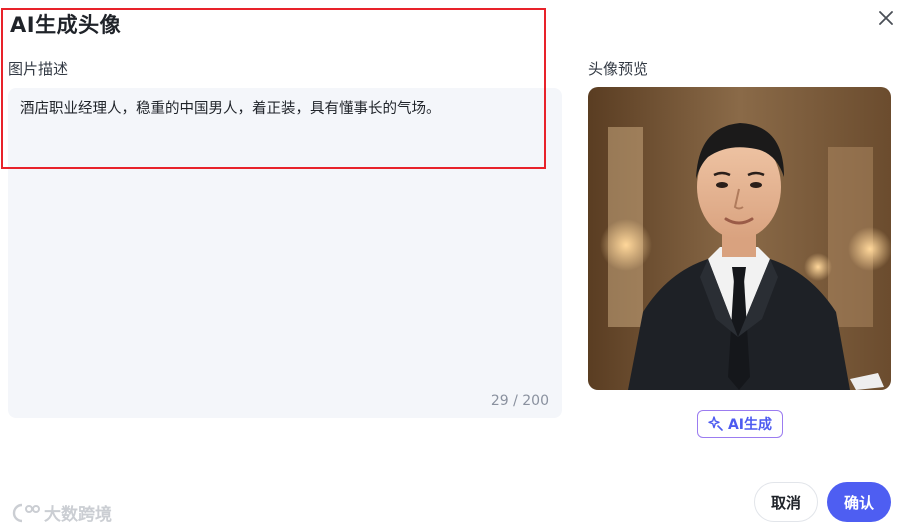  I want to click on watermark-text: 大数跨境, so click(78, 515).